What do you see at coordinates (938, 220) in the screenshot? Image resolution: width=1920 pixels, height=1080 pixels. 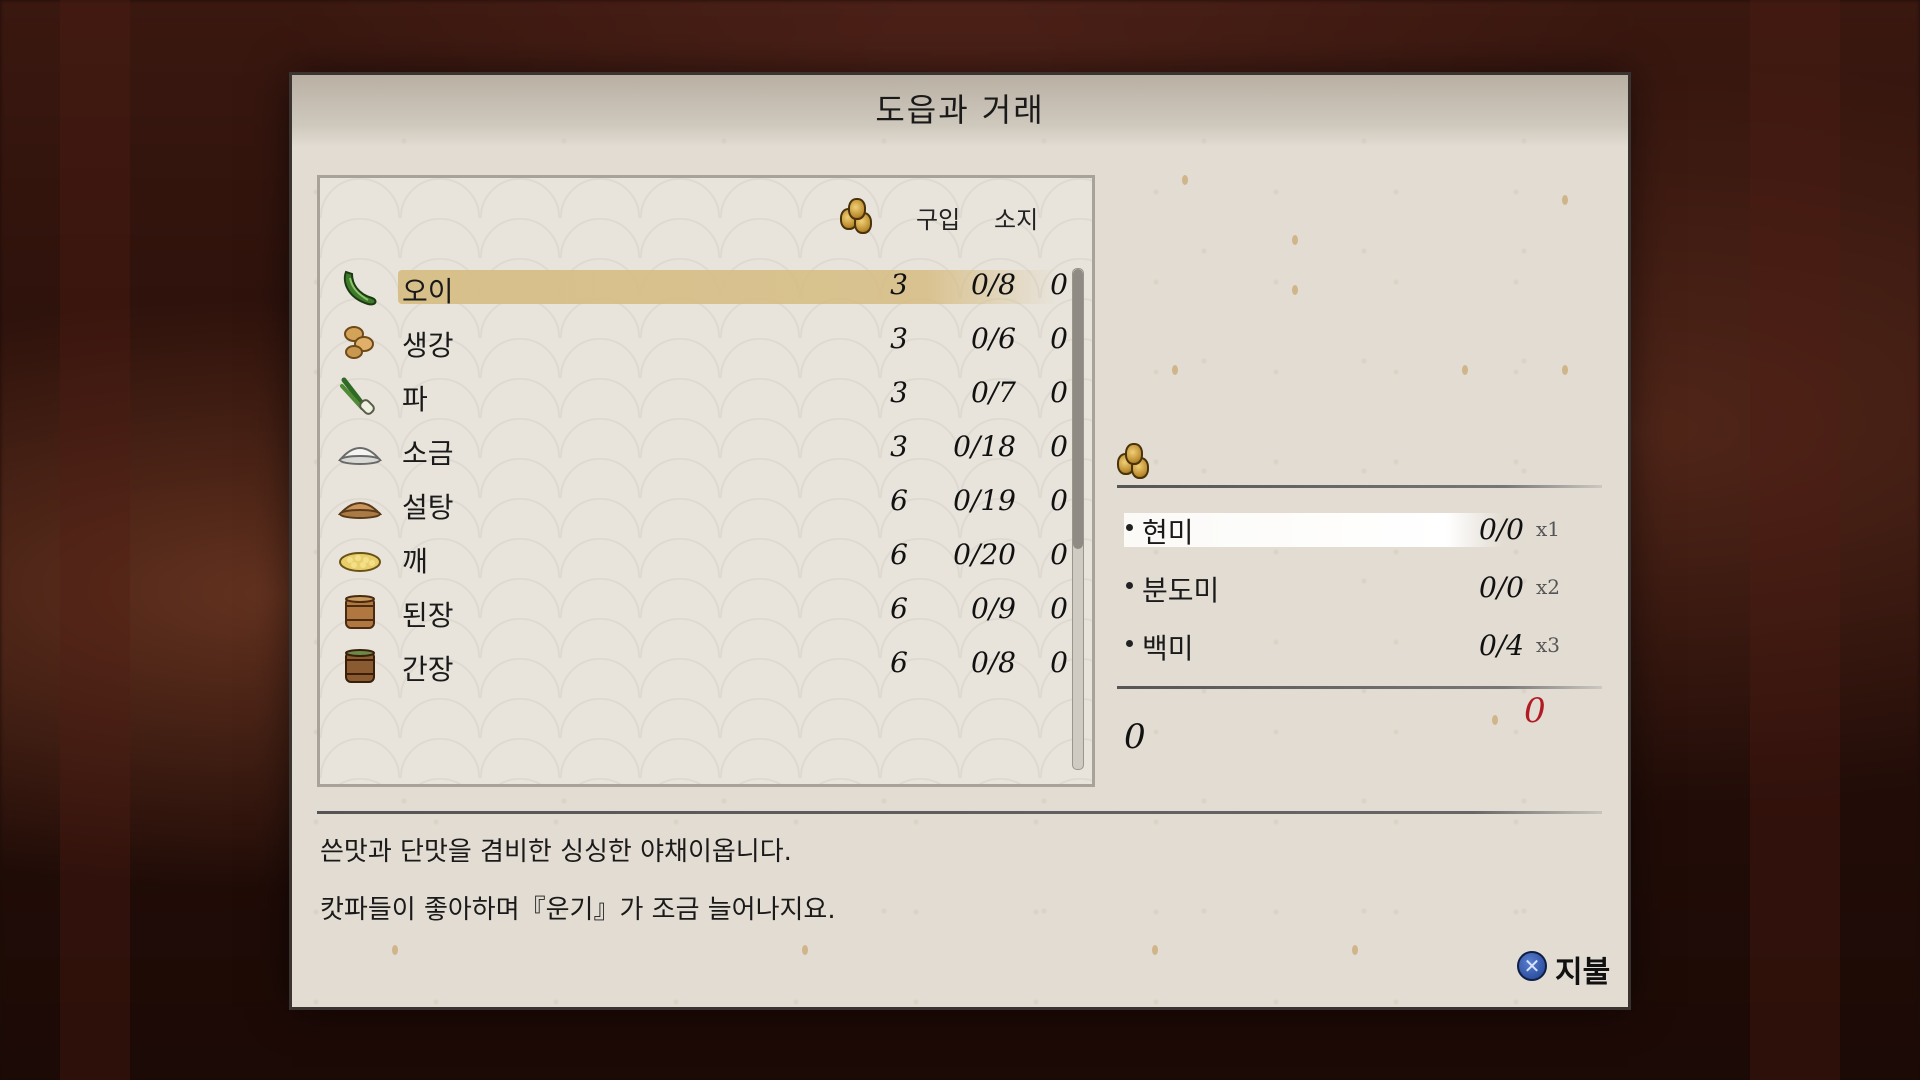 I see `column-header-buy: 구입` at bounding box center [938, 220].